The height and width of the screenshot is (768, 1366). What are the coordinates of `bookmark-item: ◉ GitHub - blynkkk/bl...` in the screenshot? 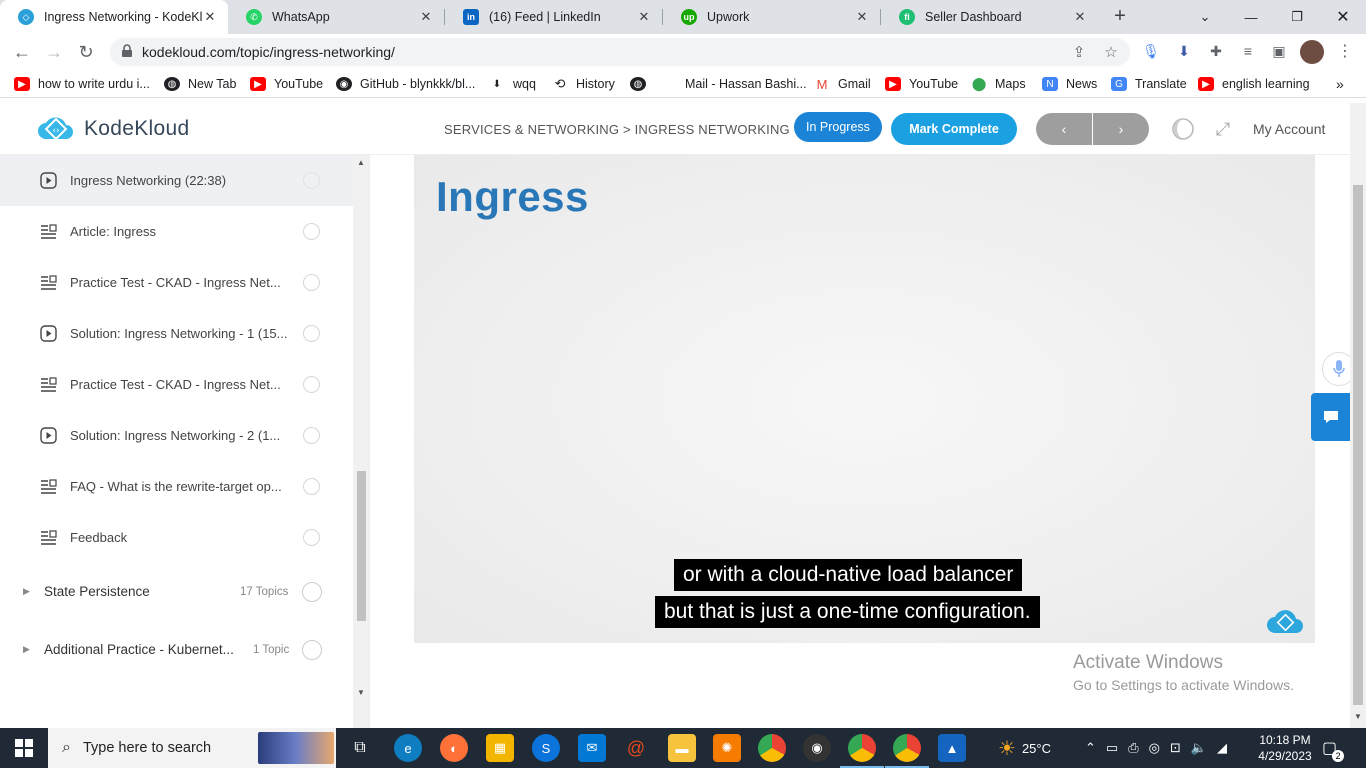 It's located at (405, 84).